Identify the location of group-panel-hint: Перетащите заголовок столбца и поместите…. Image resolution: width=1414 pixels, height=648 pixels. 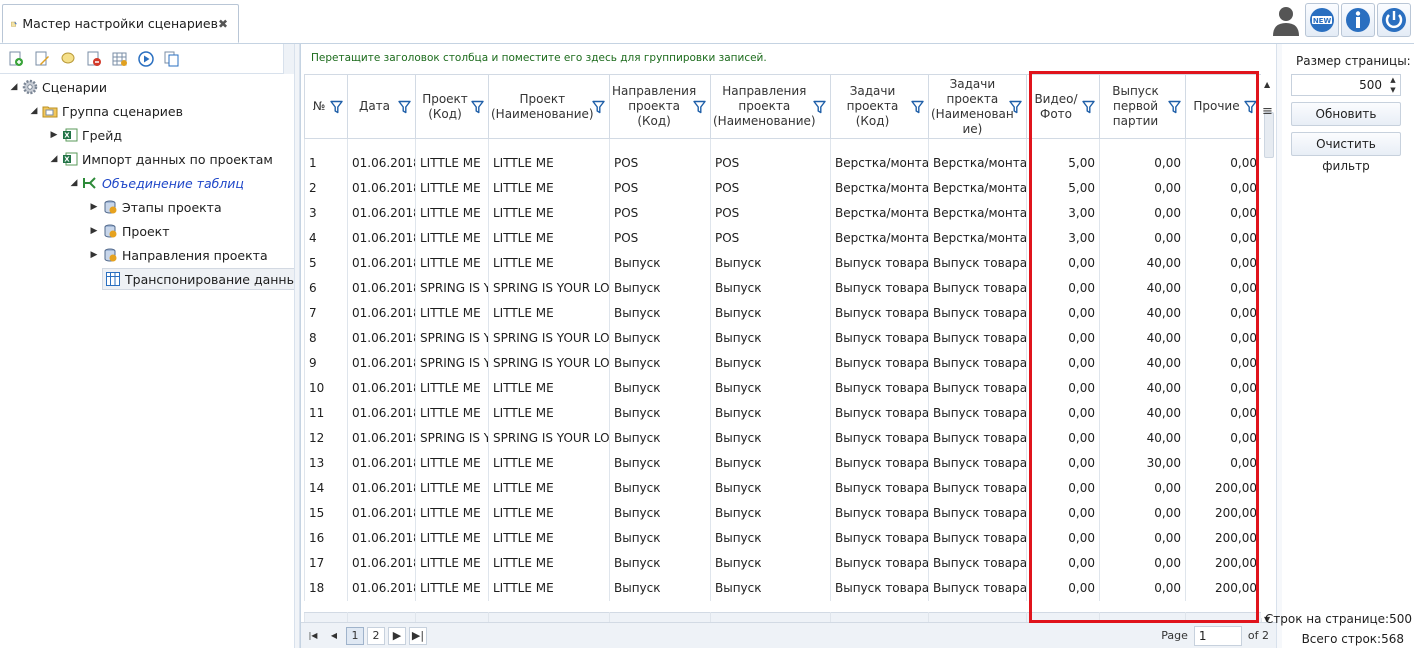
(539, 58).